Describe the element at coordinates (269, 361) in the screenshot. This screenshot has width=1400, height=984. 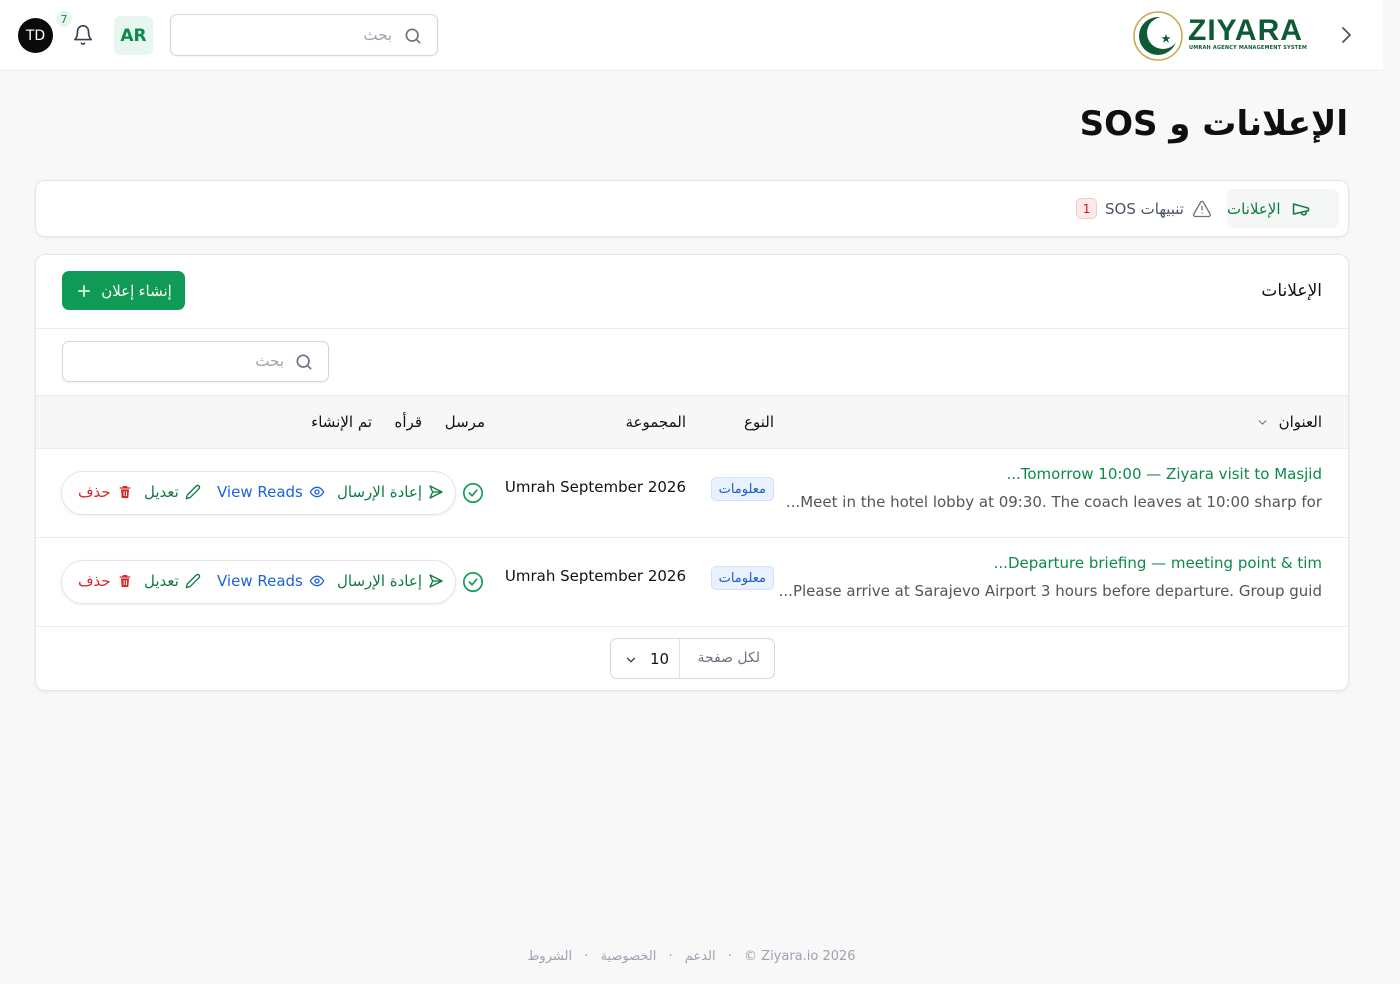
I see `table-search-placeholder: بحث` at that location.